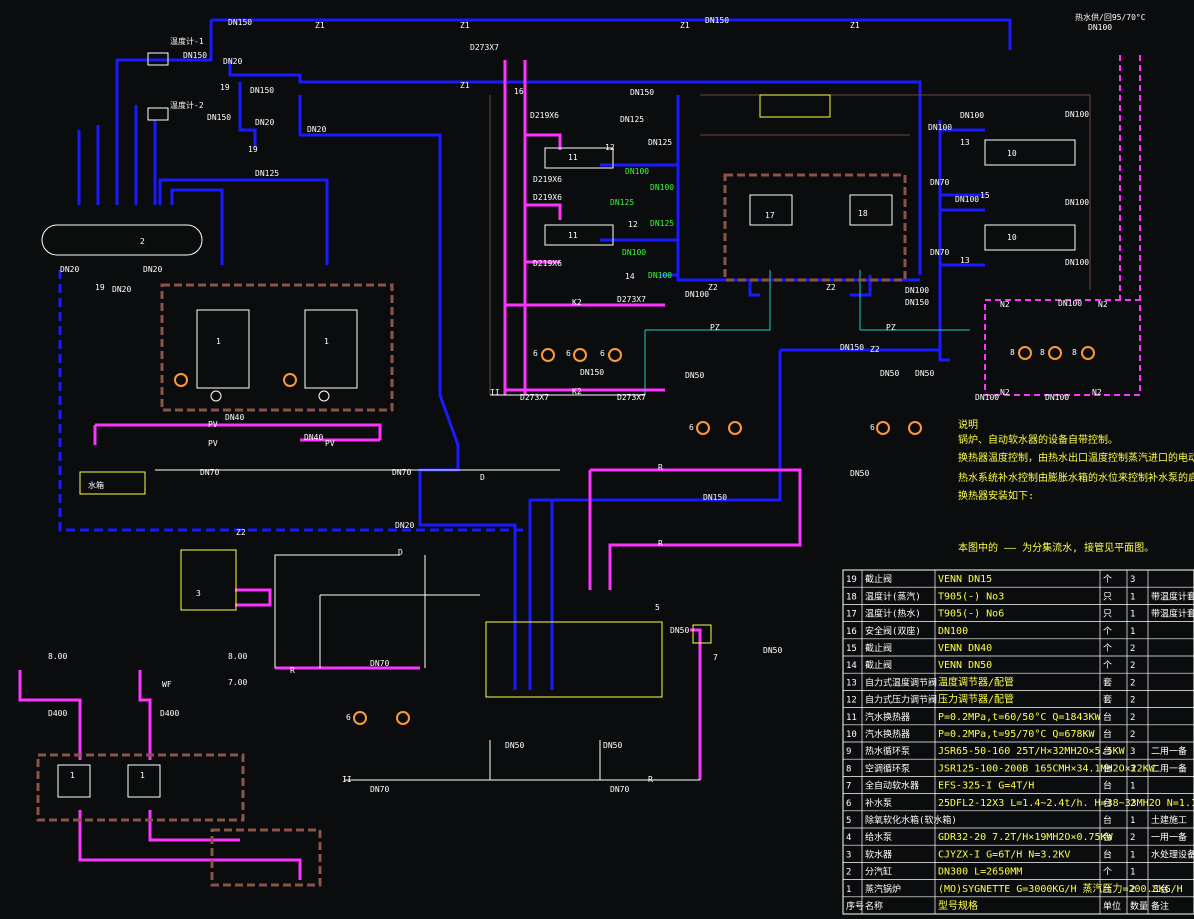 Image resolution: width=1194 pixels, height=919 pixels. Describe the element at coordinates (152, 269) in the screenshot. I see `lbl-dn20-e: DN20` at that location.